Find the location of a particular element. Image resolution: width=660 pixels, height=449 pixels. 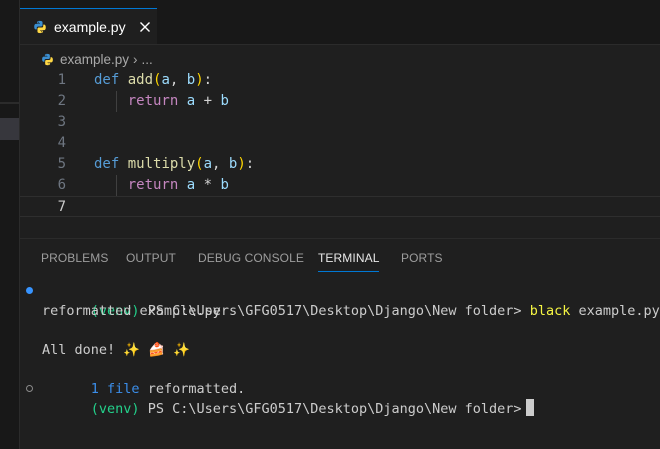

terminal-idle-dot-icon is located at coordinates (29, 388).